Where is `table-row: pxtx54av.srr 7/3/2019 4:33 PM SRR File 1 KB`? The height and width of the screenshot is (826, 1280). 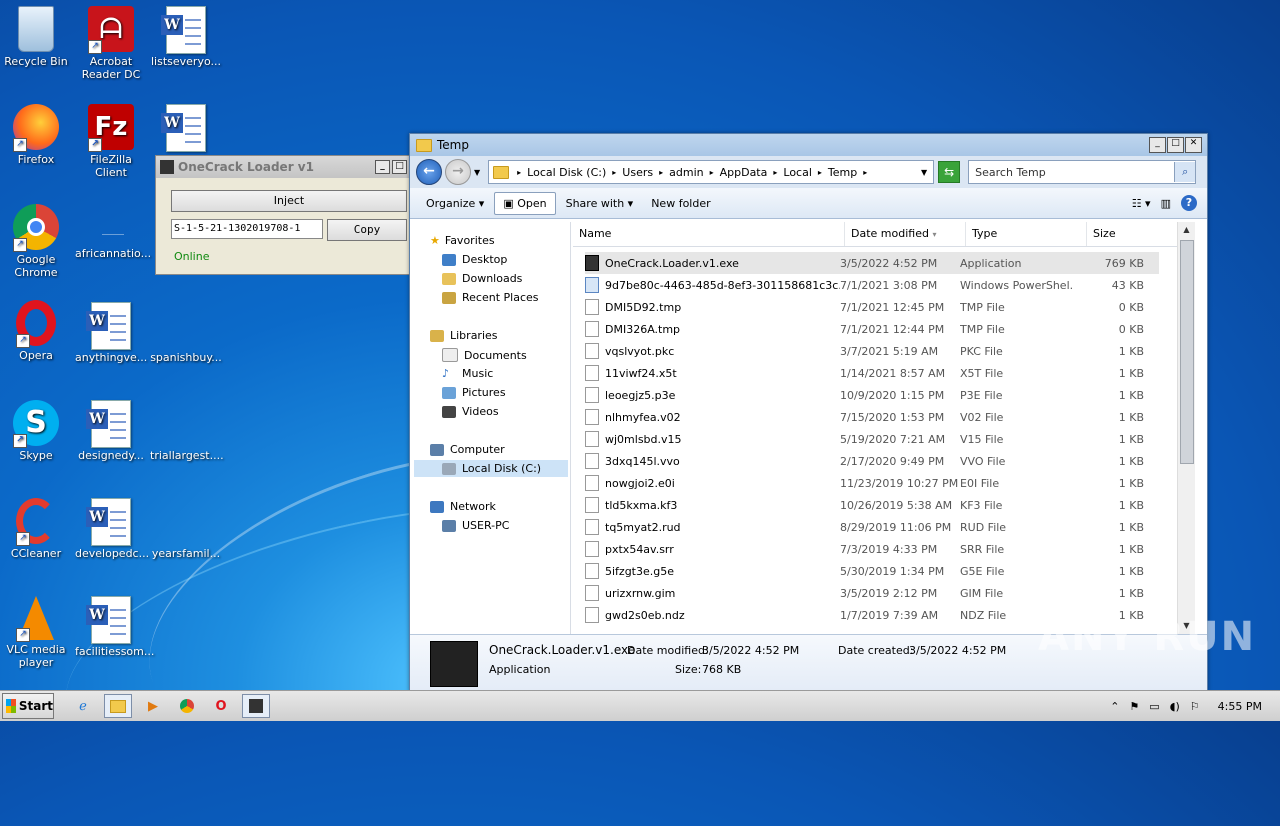
table-row: pxtx54av.srr 7/3/2019 4:33 PM SRR File 1 KB is located at coordinates (872, 549).